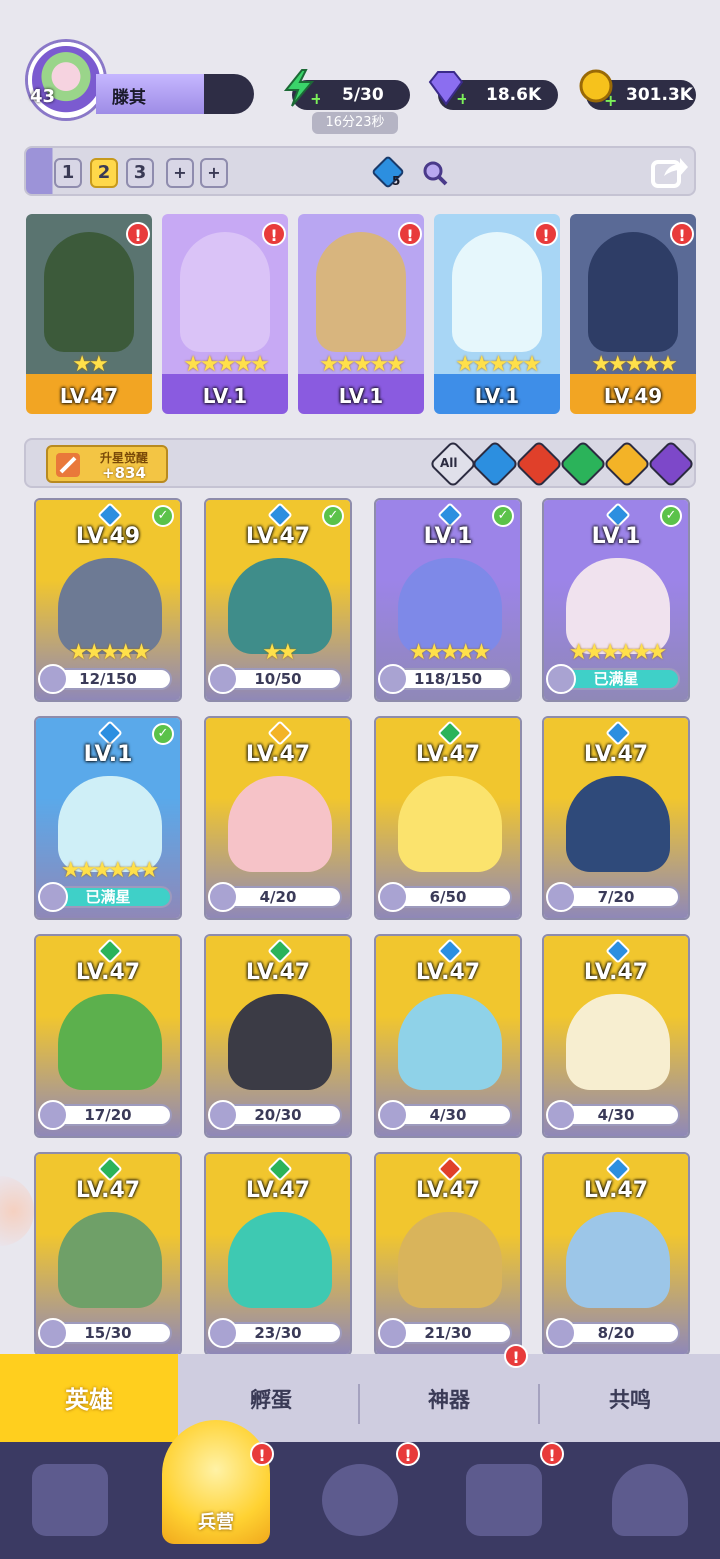 This screenshot has width=720, height=1559. What do you see at coordinates (17, 1211) in the screenshot?
I see `side-helper-avatar` at bounding box center [17, 1211].